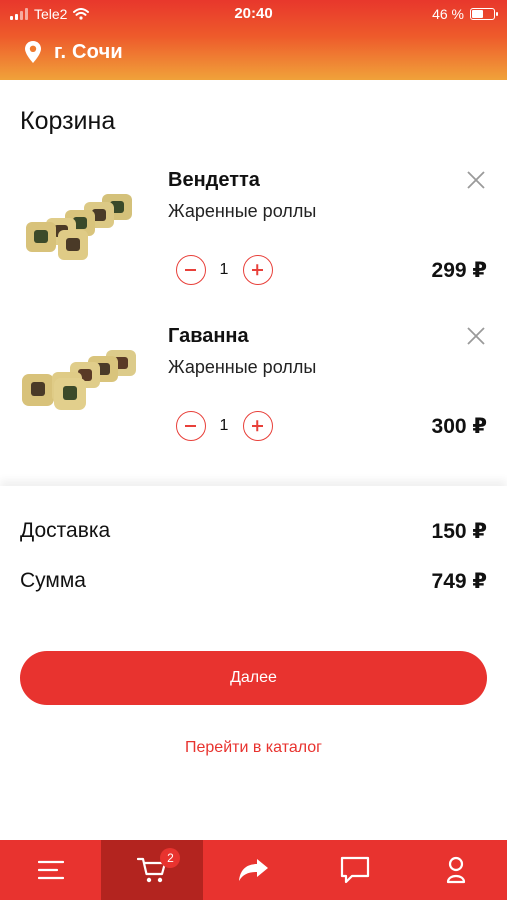 This screenshot has width=507, height=900. I want to click on page-title: Корзина, so click(68, 121).